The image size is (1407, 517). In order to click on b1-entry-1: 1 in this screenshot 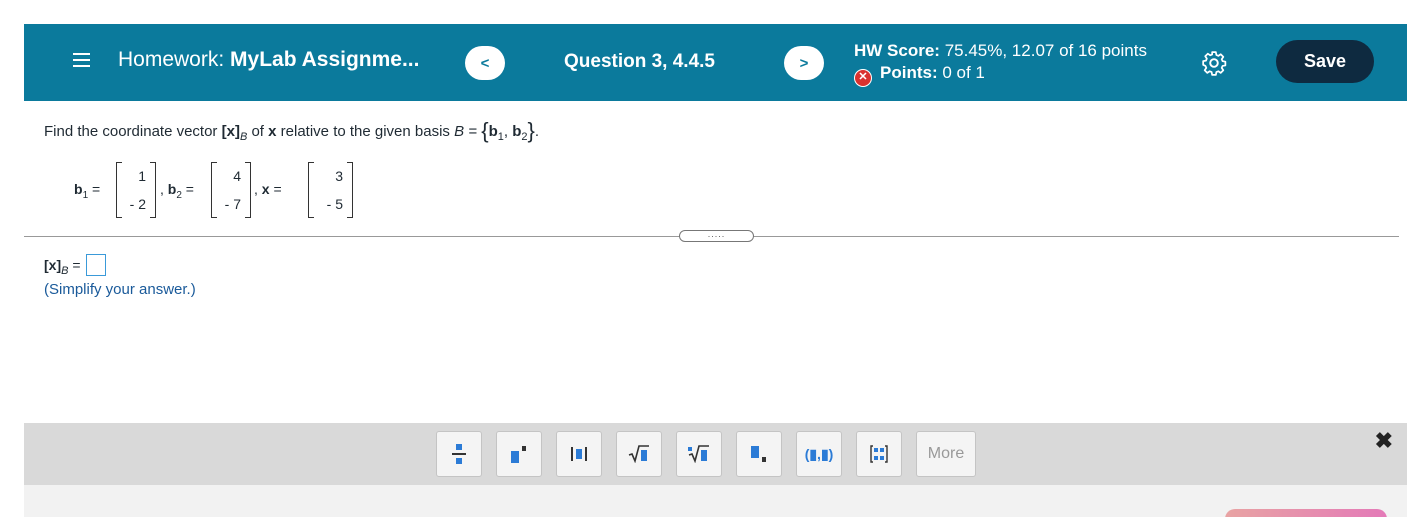, I will do `click(142, 176)`.